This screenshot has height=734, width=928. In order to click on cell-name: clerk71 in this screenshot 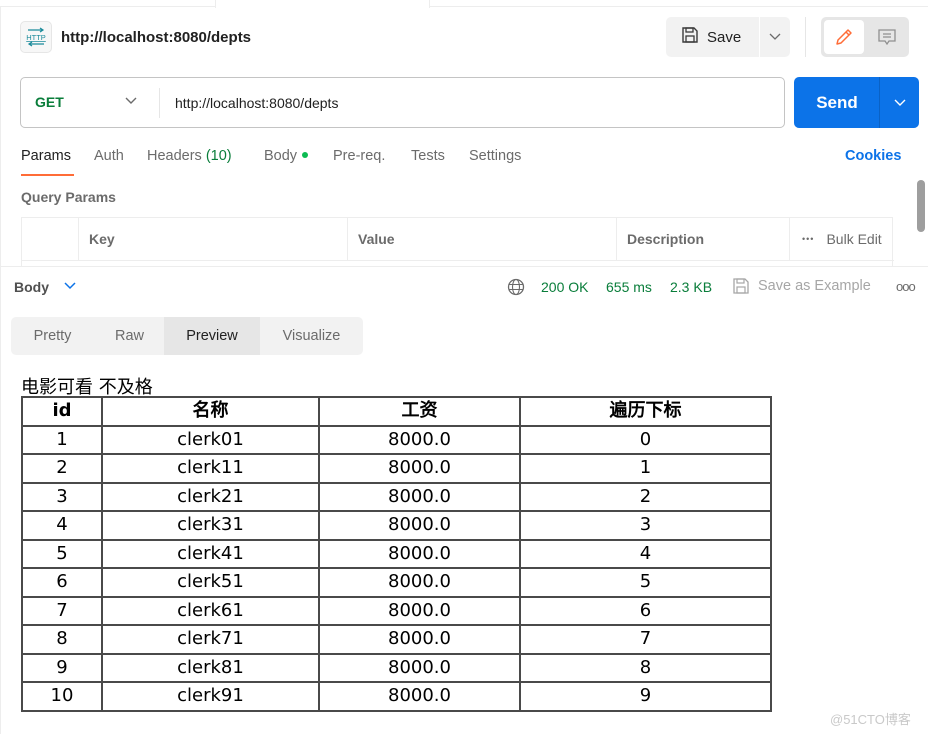, I will do `click(210, 639)`.